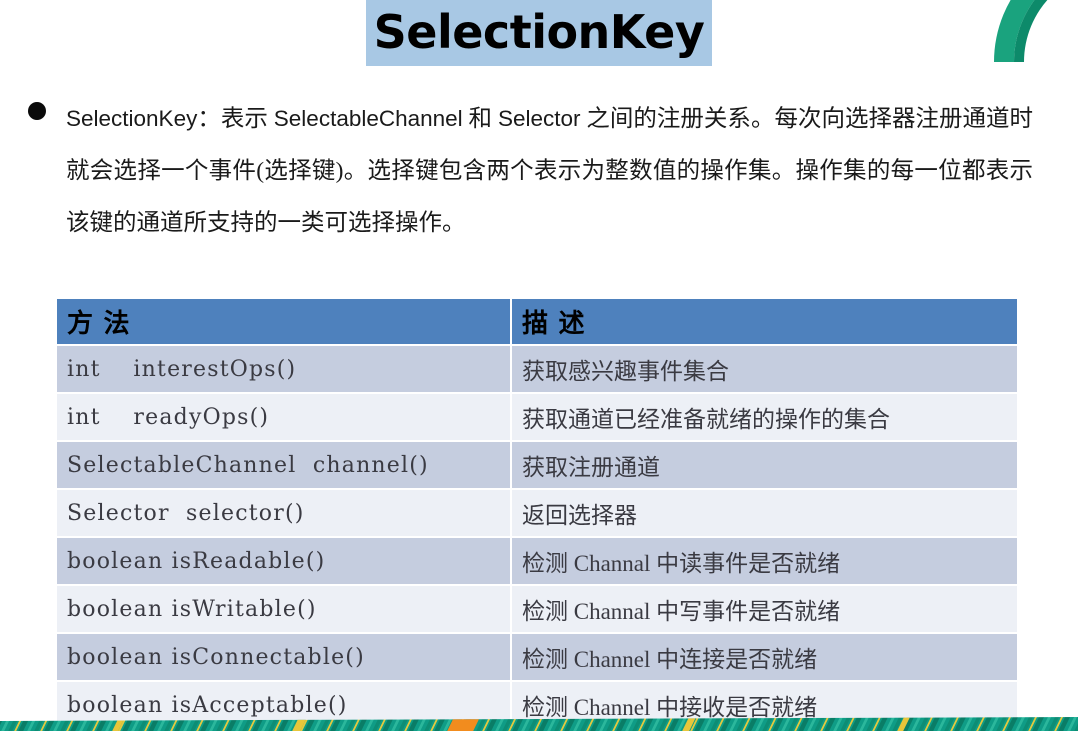  Describe the element at coordinates (764, 369) in the screenshot. I see `cell-description: 获取感兴趣事件集合` at that location.